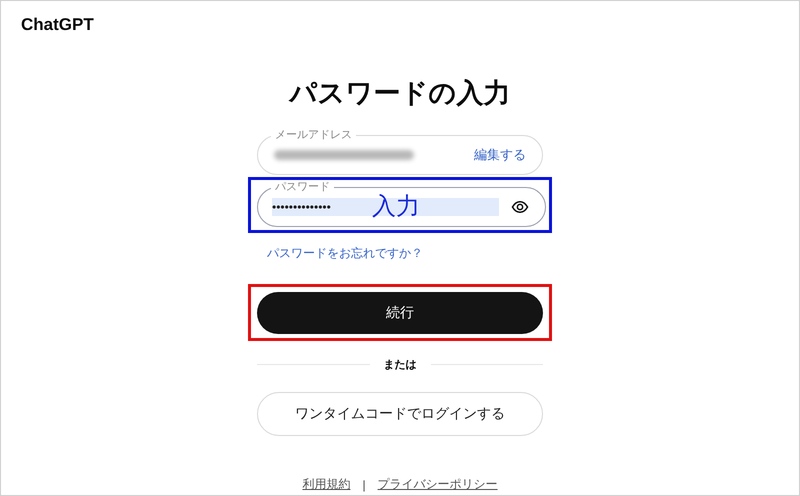 The image size is (800, 496). Describe the element at coordinates (520, 207) in the screenshot. I see `eye-icon` at that location.